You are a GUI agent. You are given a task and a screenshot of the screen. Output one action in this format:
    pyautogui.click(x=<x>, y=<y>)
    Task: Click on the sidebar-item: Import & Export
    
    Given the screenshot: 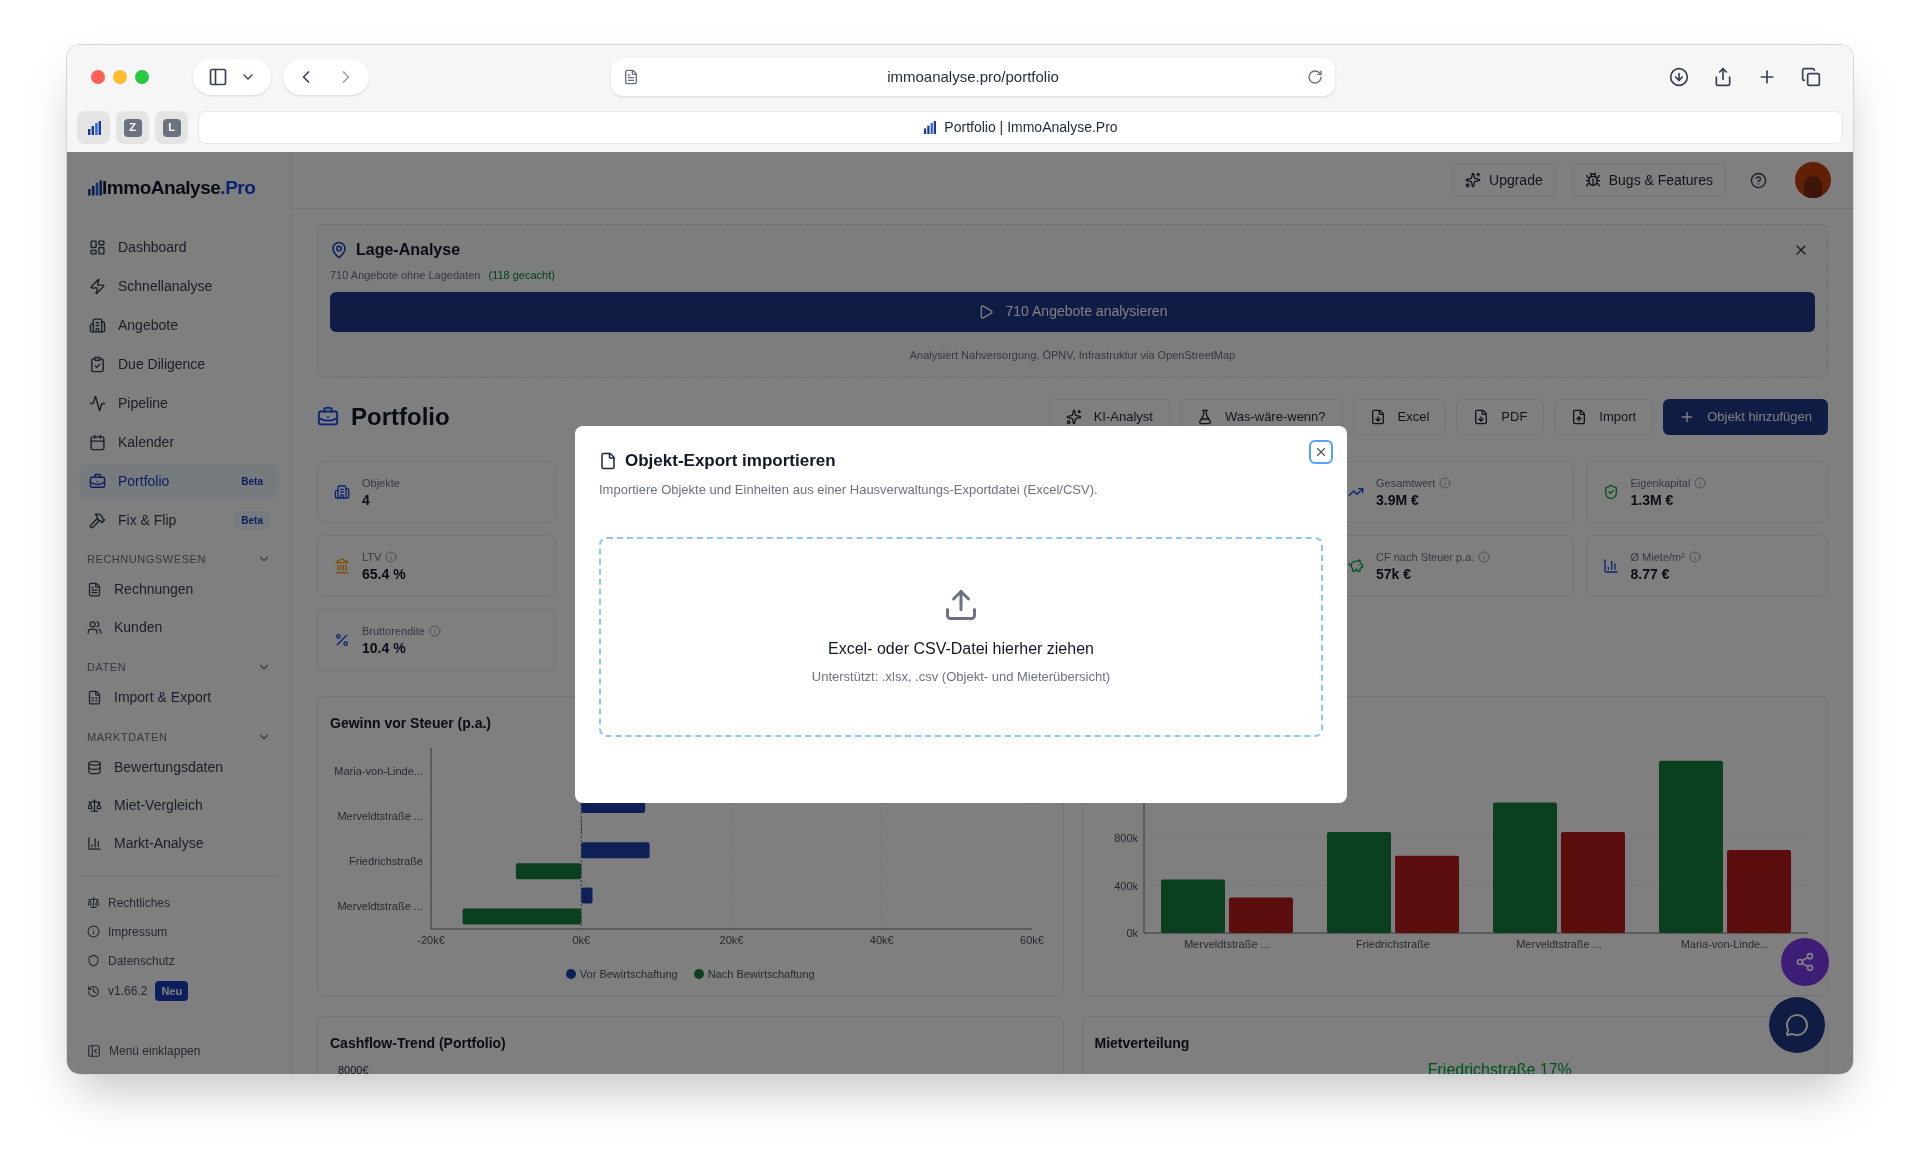 What is the action you would take?
    pyautogui.click(x=179, y=697)
    